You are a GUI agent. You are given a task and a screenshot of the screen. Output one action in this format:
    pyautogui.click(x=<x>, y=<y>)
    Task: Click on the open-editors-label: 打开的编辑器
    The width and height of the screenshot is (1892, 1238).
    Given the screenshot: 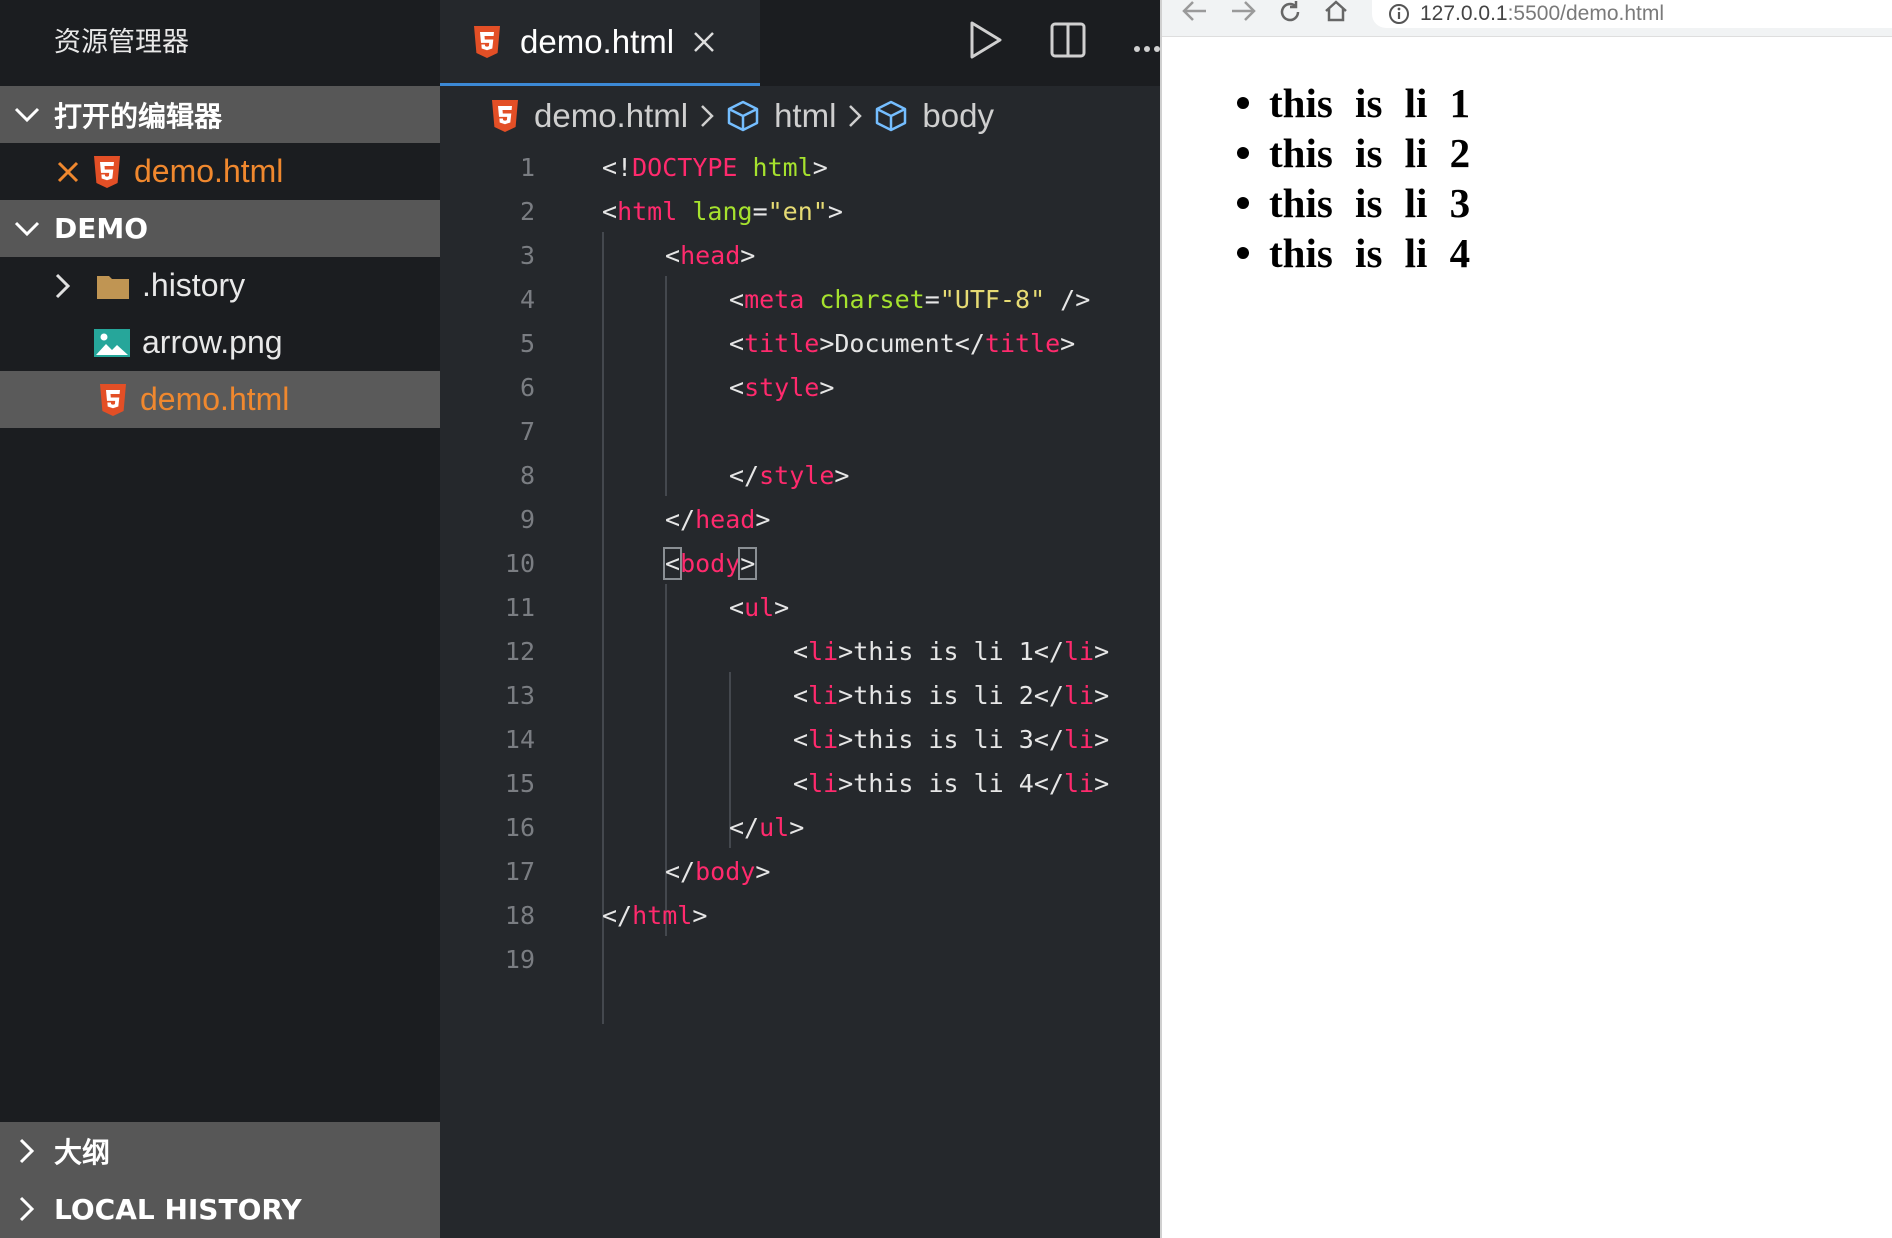 What is the action you would take?
    pyautogui.click(x=138, y=116)
    